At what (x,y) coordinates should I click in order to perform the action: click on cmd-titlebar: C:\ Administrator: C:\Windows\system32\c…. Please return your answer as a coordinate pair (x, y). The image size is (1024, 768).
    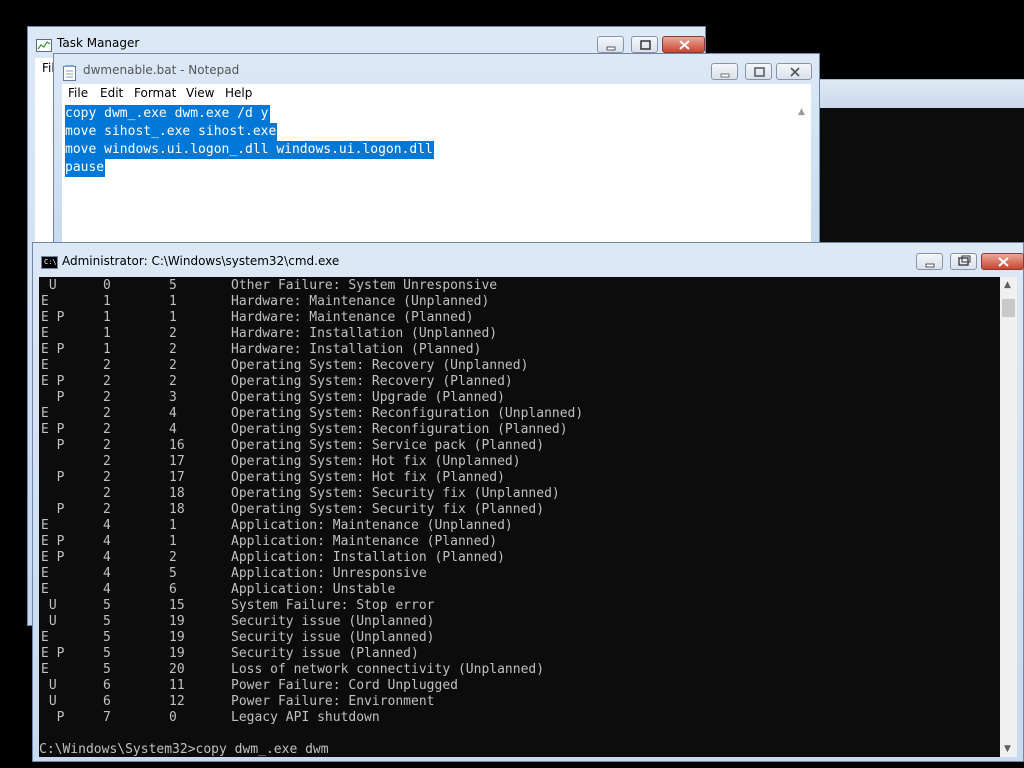
    Looking at the image, I should click on (528, 258).